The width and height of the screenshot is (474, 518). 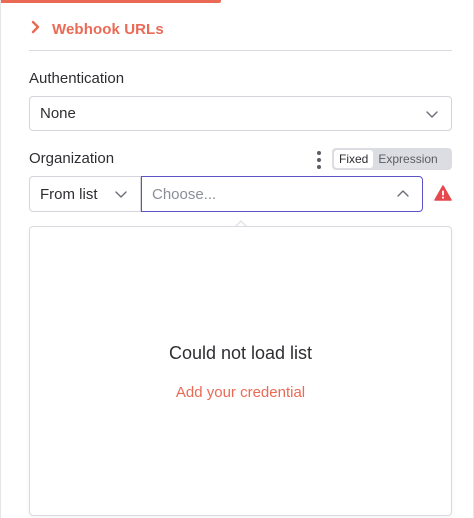 What do you see at coordinates (35, 27) in the screenshot?
I see `chevron-right-icon` at bounding box center [35, 27].